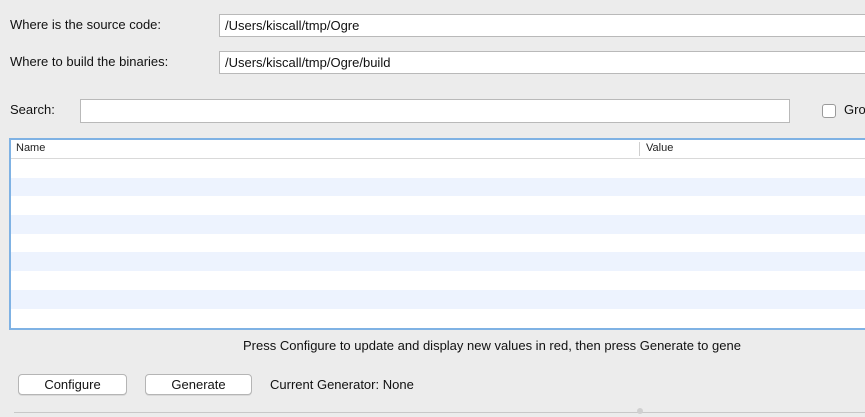  I want to click on column-divider, so click(639, 149).